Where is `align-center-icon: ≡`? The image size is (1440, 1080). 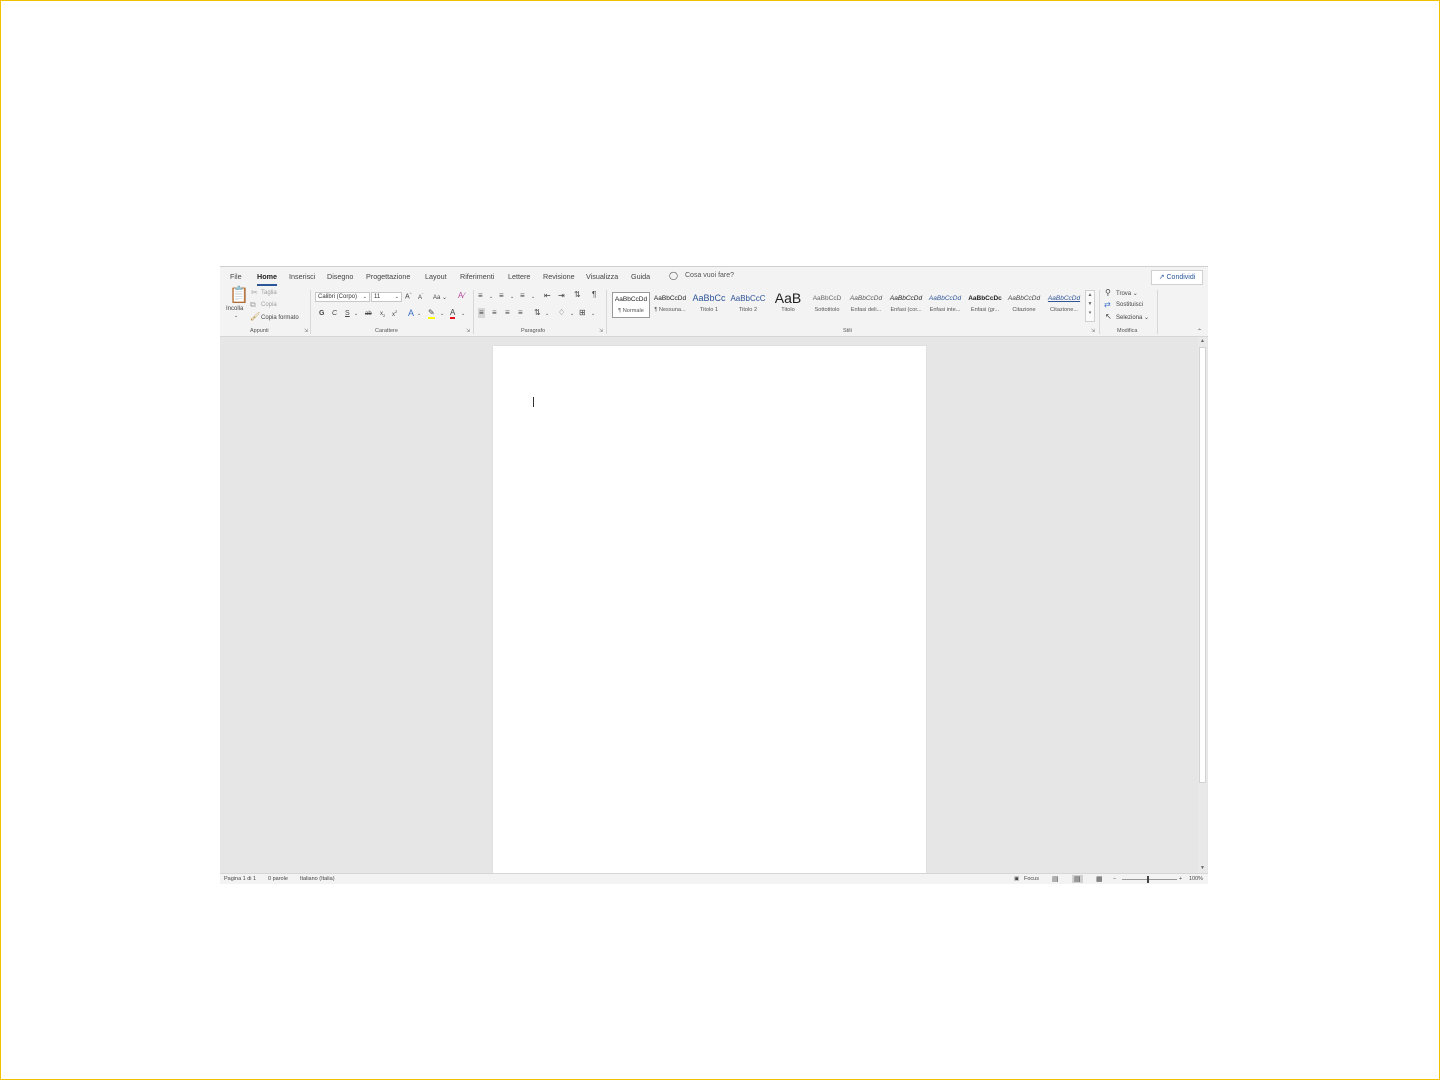 align-center-icon: ≡ is located at coordinates (494, 313).